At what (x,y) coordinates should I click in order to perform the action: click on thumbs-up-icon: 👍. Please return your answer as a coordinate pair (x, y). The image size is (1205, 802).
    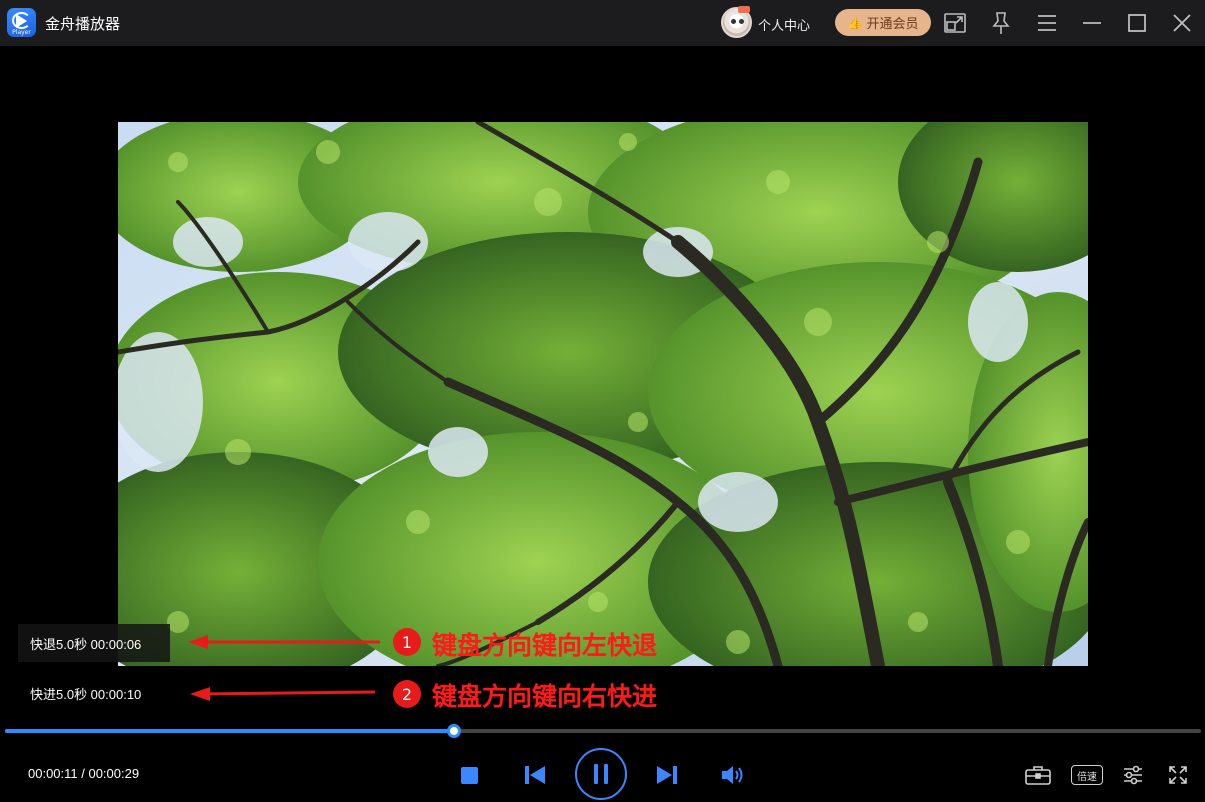
    Looking at the image, I should click on (855, 22).